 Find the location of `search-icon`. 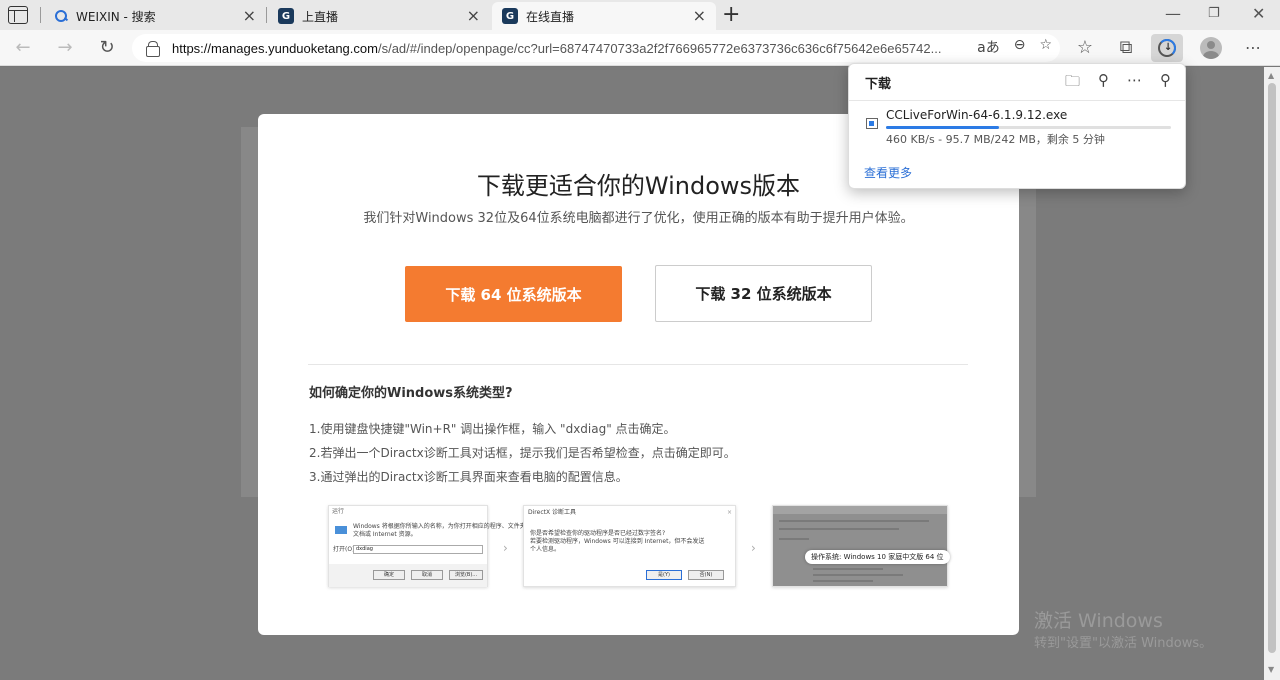

search-icon is located at coordinates (61, 16).